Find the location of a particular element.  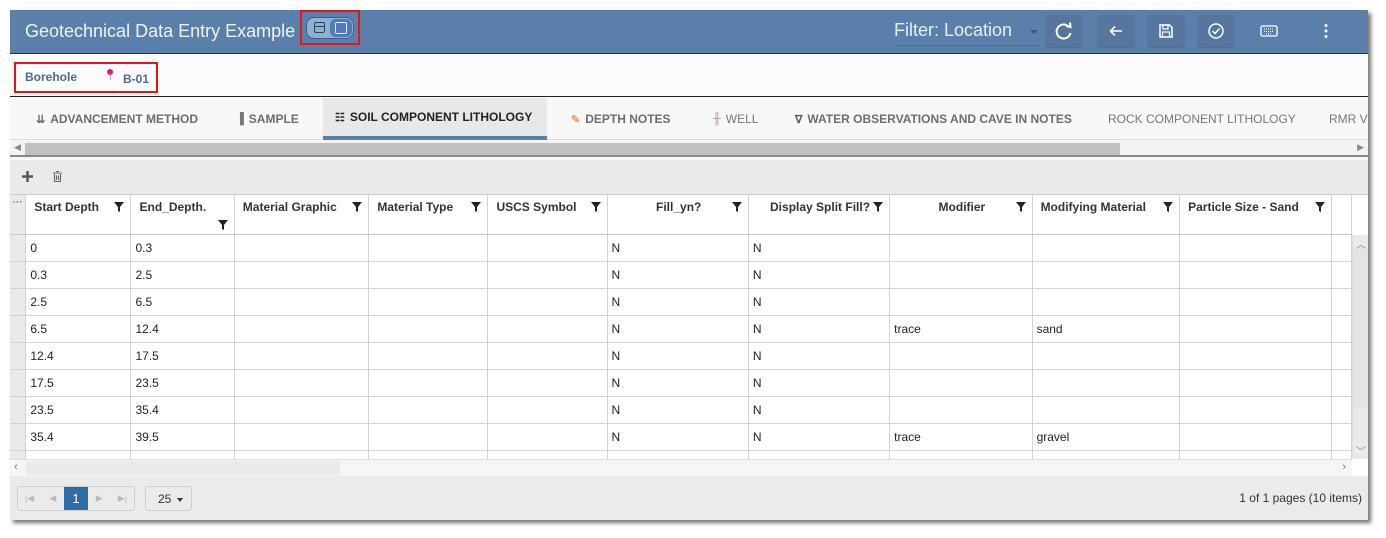

borehole-selector: Borehole B-01 is located at coordinates (86, 77).